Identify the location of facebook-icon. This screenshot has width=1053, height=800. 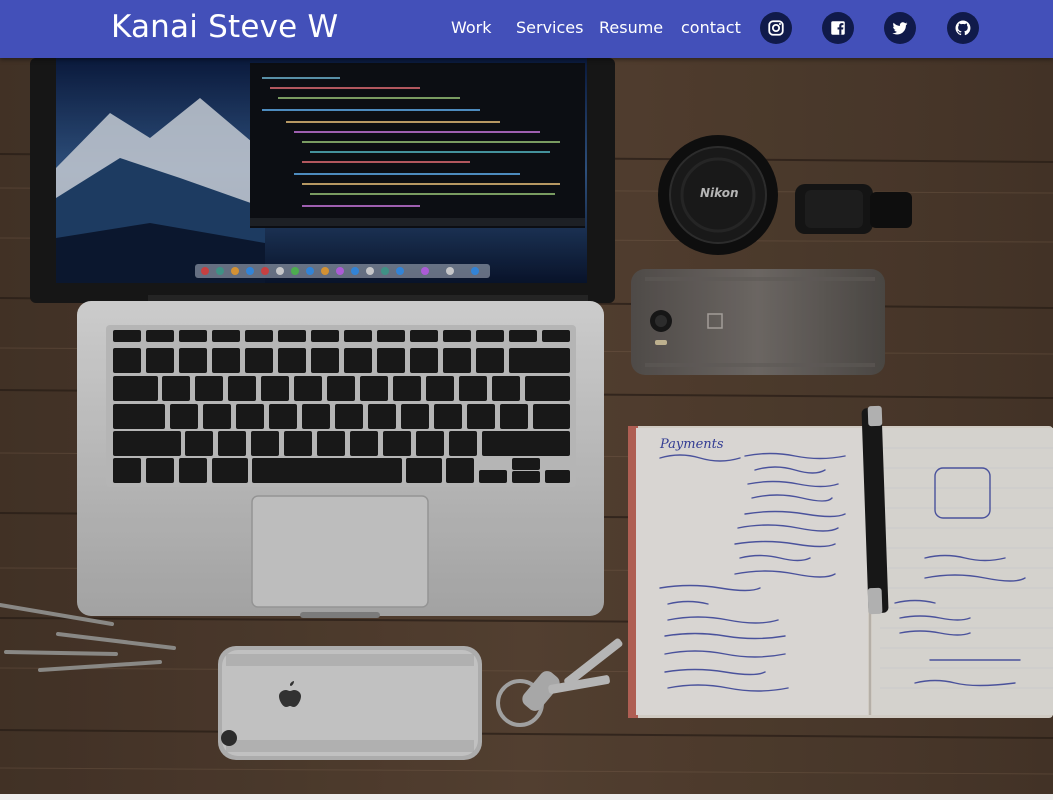
(838, 28).